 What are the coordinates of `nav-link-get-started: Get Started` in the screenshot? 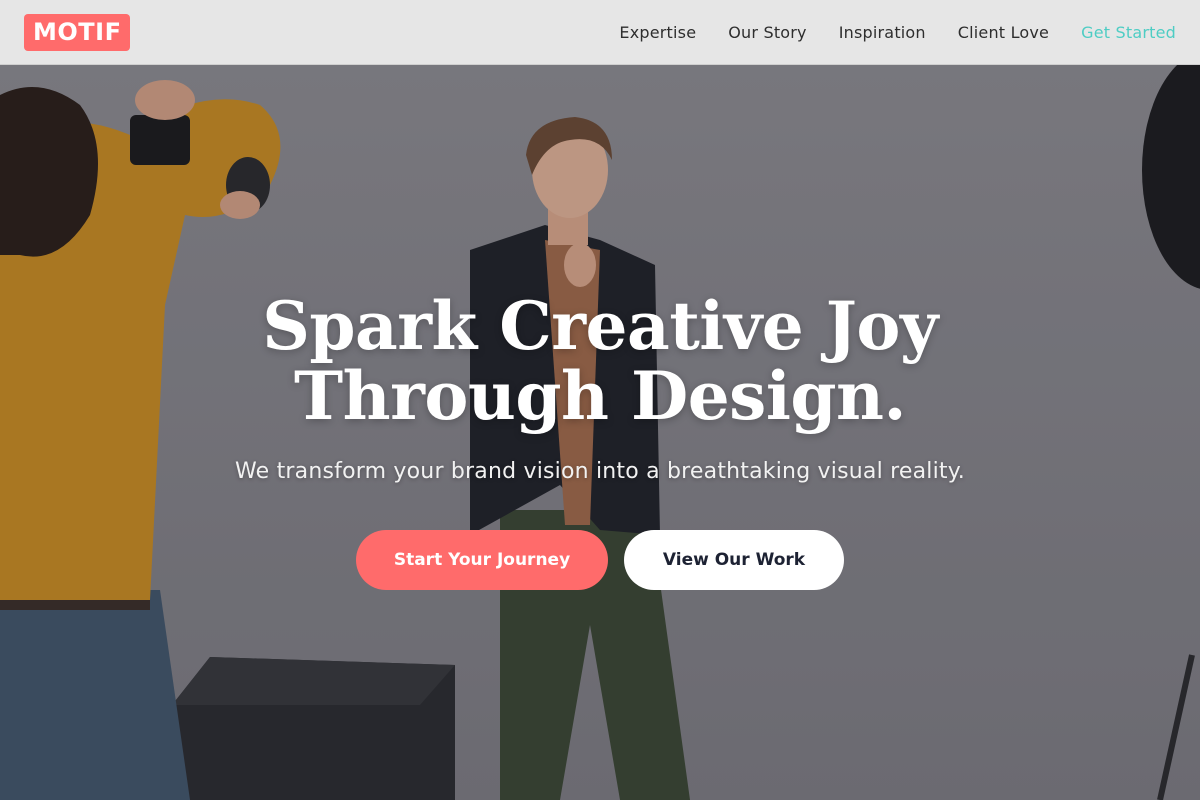 It's located at (1128, 32).